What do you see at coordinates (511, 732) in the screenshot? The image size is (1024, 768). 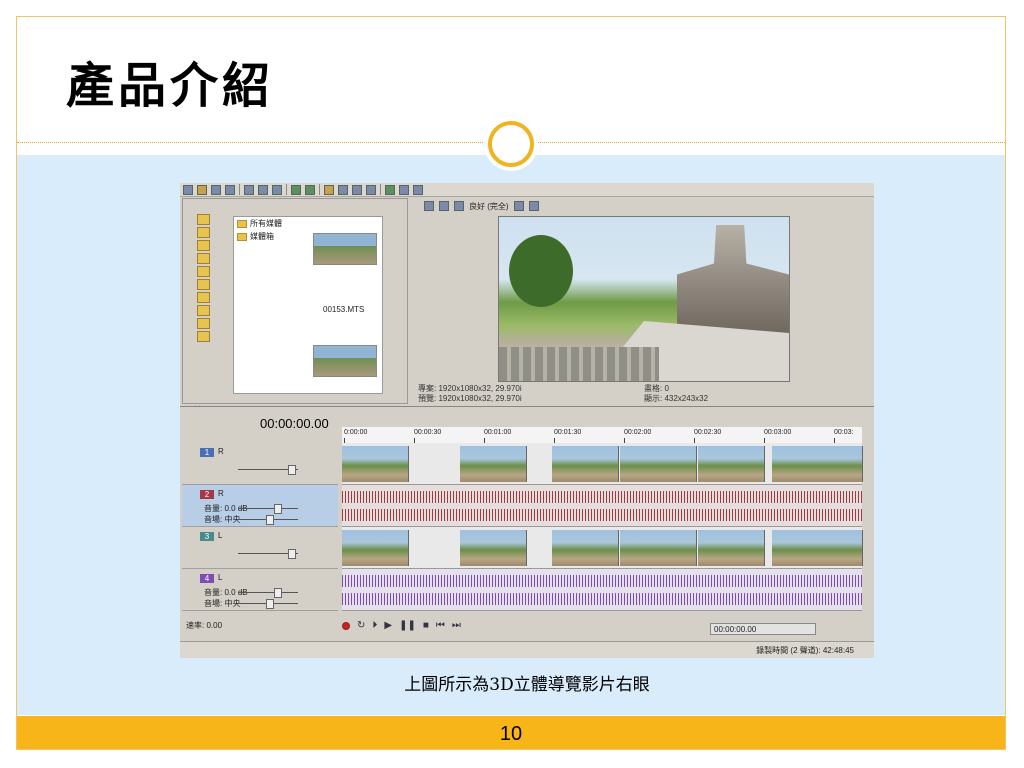 I see `footer-bar: 10` at bounding box center [511, 732].